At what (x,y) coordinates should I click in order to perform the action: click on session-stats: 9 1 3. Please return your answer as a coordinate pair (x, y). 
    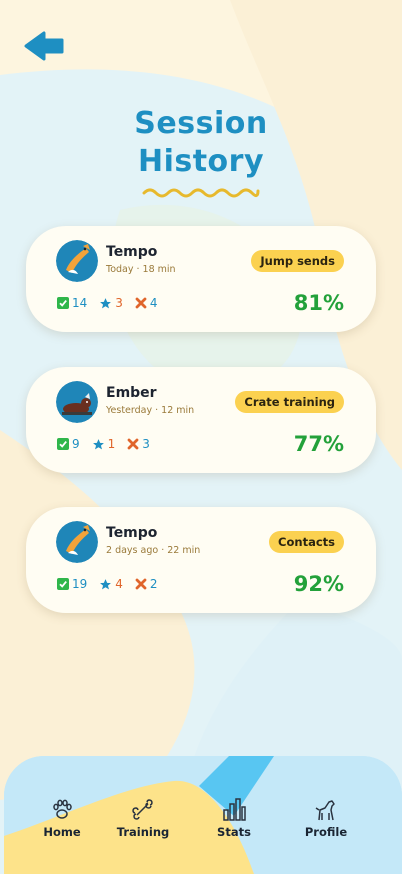
    Looking at the image, I should click on (109, 444).